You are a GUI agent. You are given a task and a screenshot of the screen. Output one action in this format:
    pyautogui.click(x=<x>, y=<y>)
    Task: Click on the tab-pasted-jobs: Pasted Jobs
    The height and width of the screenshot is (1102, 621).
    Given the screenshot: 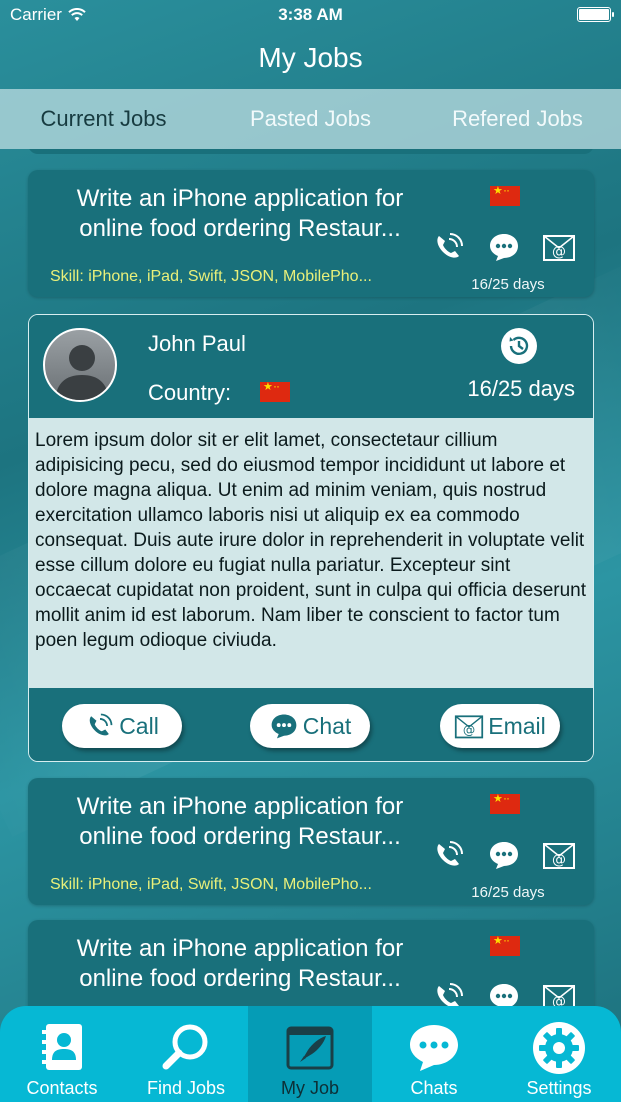 What is the action you would take?
    pyautogui.click(x=310, y=119)
    